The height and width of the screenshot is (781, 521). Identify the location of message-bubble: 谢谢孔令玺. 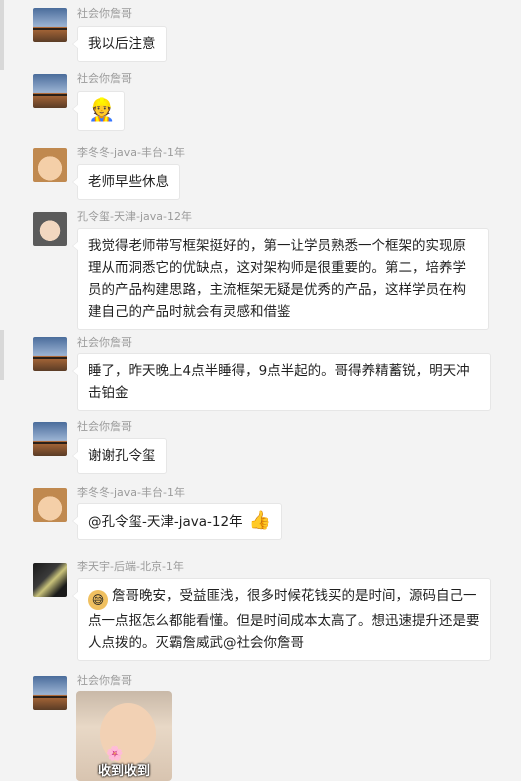
(119, 456).